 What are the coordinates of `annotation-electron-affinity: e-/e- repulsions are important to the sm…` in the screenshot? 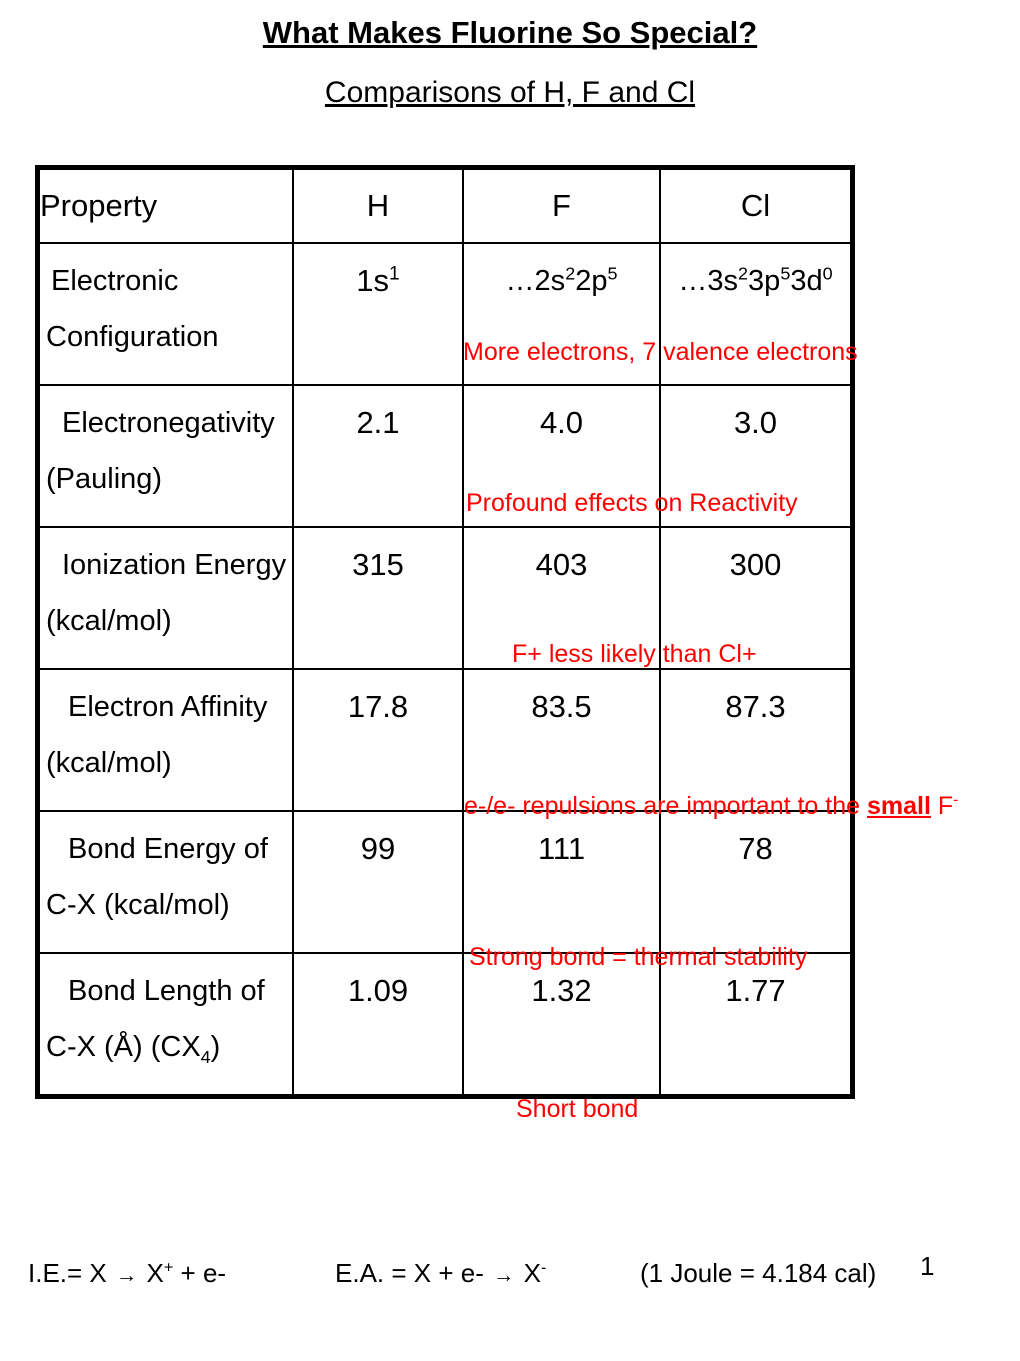 It's located at (711, 806).